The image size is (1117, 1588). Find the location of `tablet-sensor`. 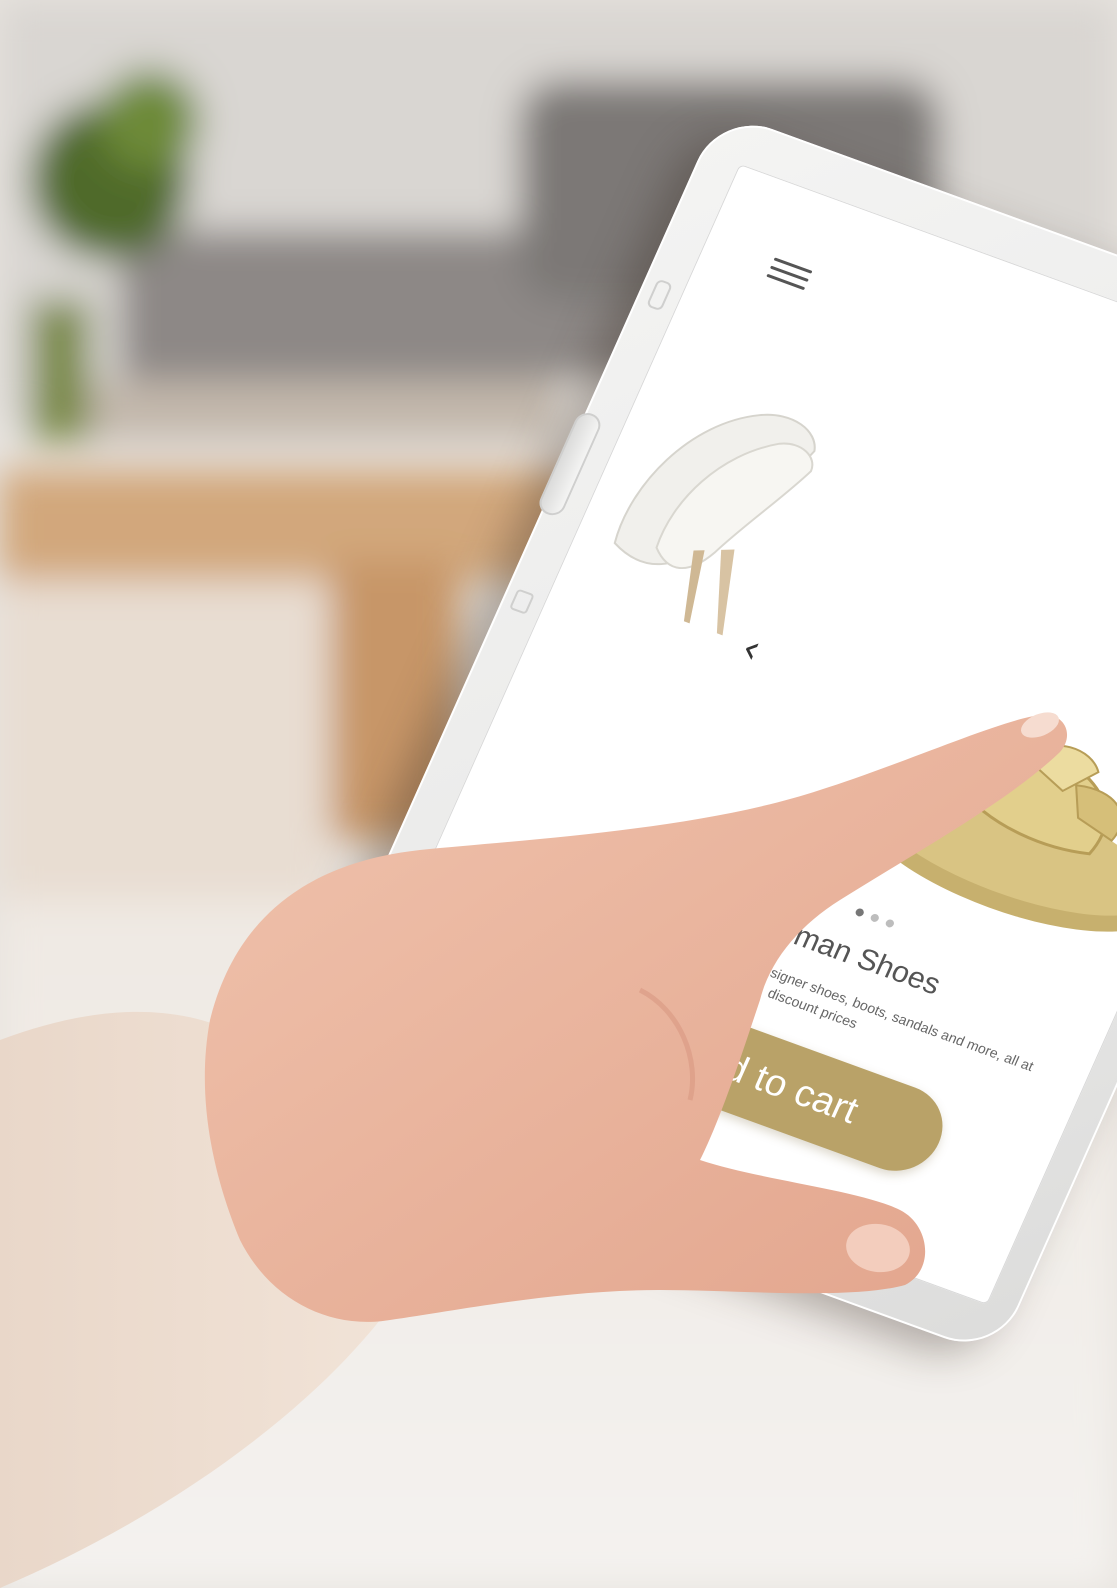

tablet-sensor is located at coordinates (659, 295).